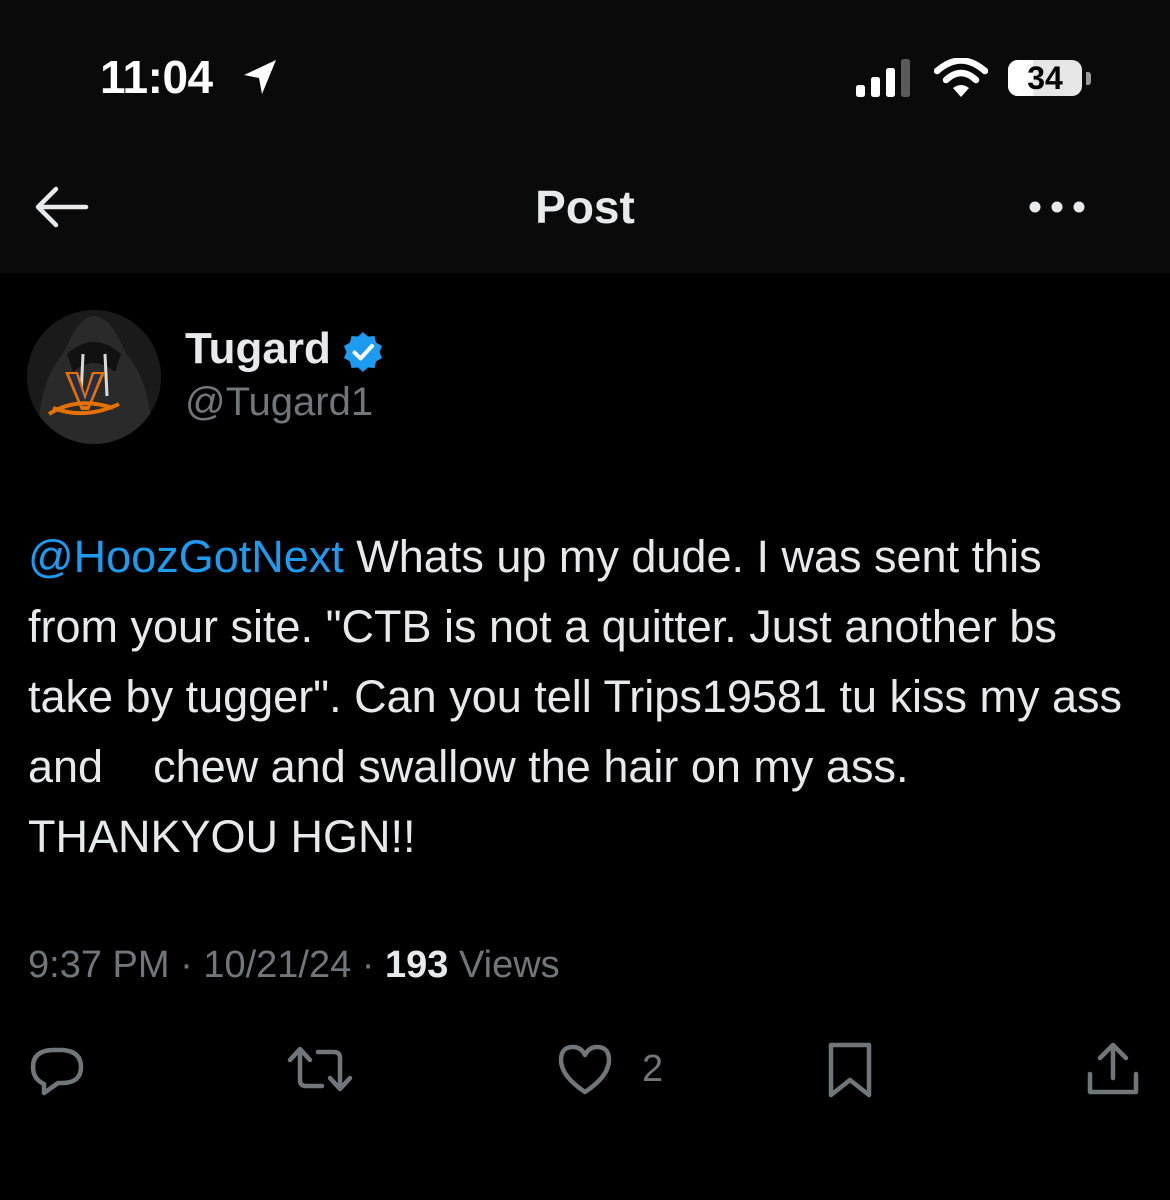 This screenshot has height=1200, width=1170. I want to click on bookmark-button, so click(850, 1070).